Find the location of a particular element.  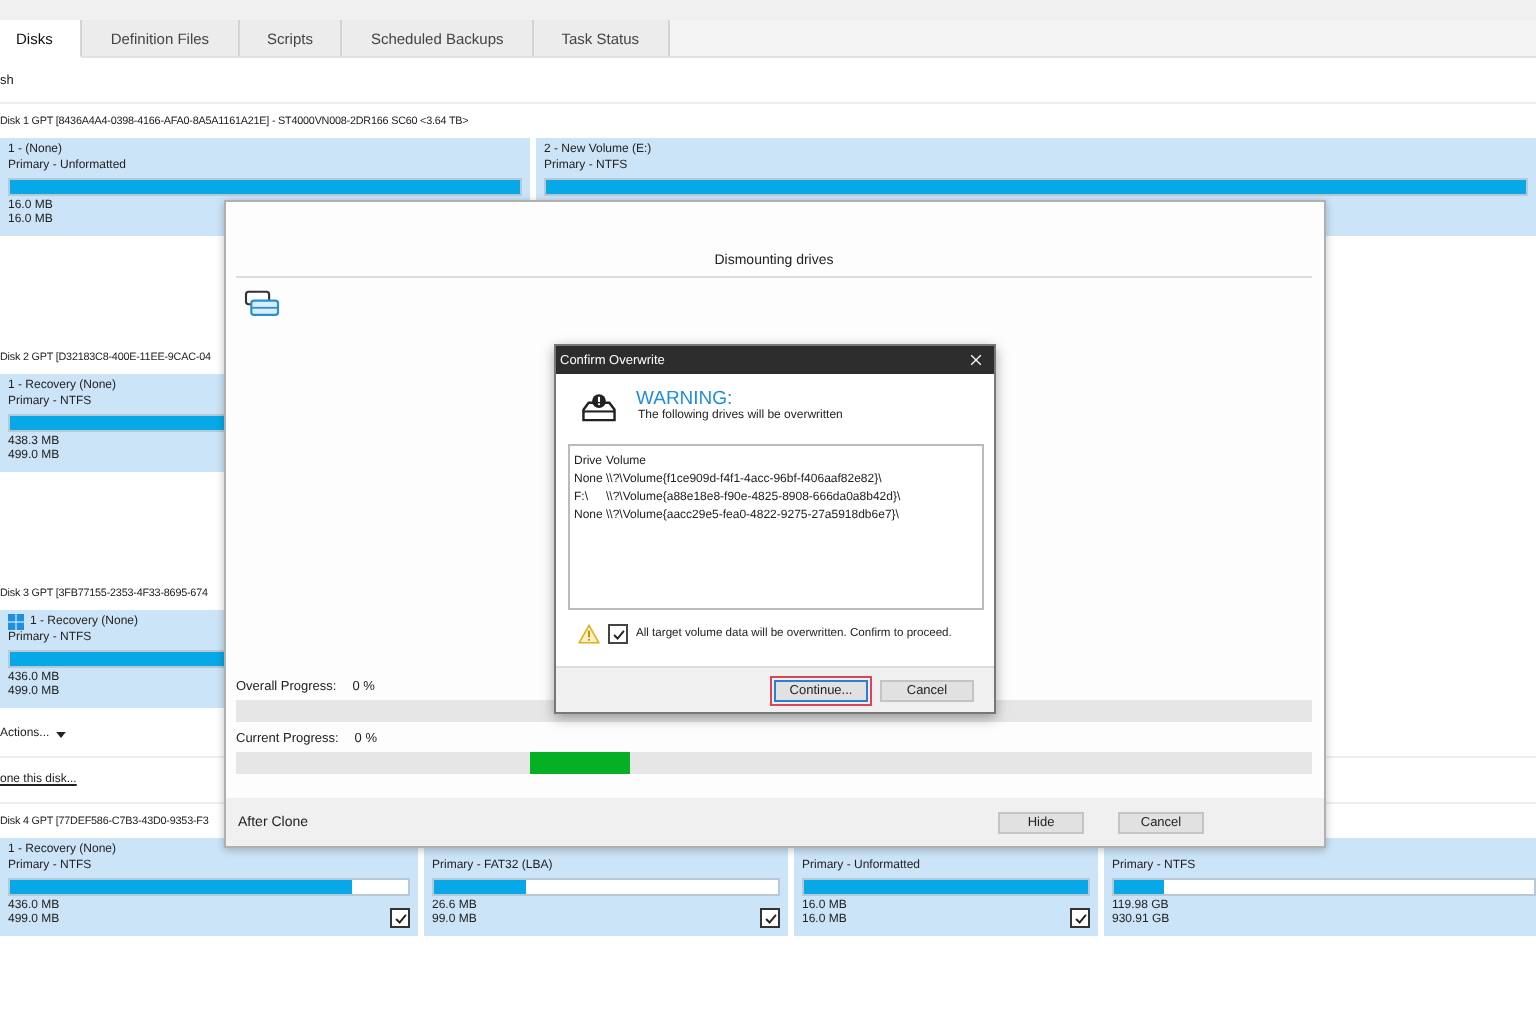

activity-marquee is located at coordinates (580, 763).